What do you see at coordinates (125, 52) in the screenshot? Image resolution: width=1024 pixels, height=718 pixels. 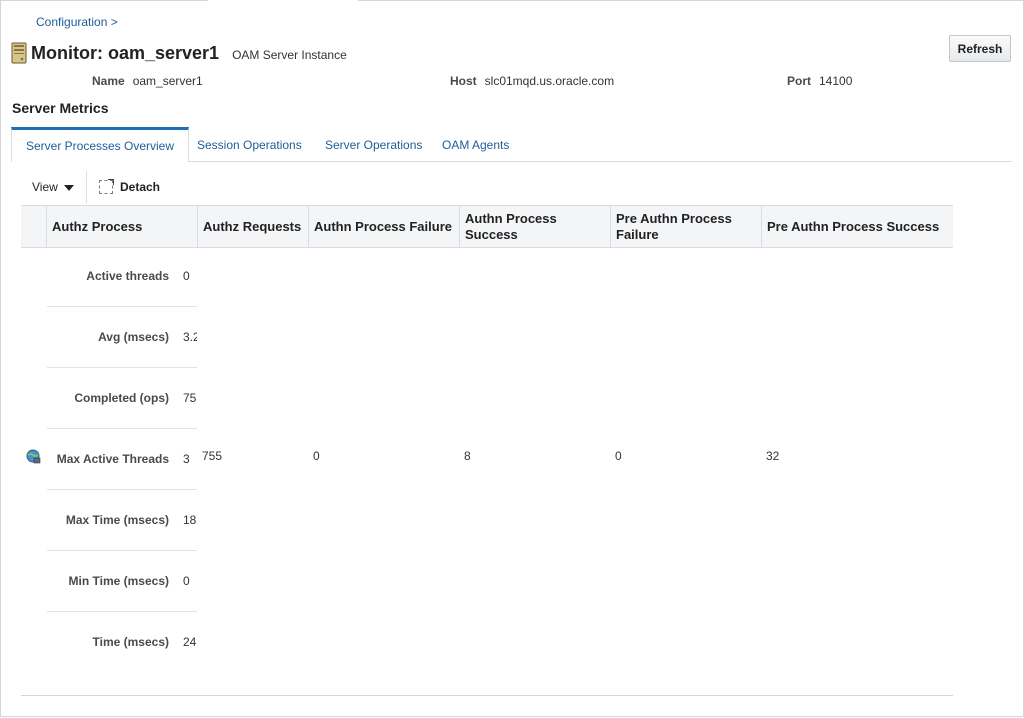 I see `page-title: Monitor: oam_server1` at bounding box center [125, 52].